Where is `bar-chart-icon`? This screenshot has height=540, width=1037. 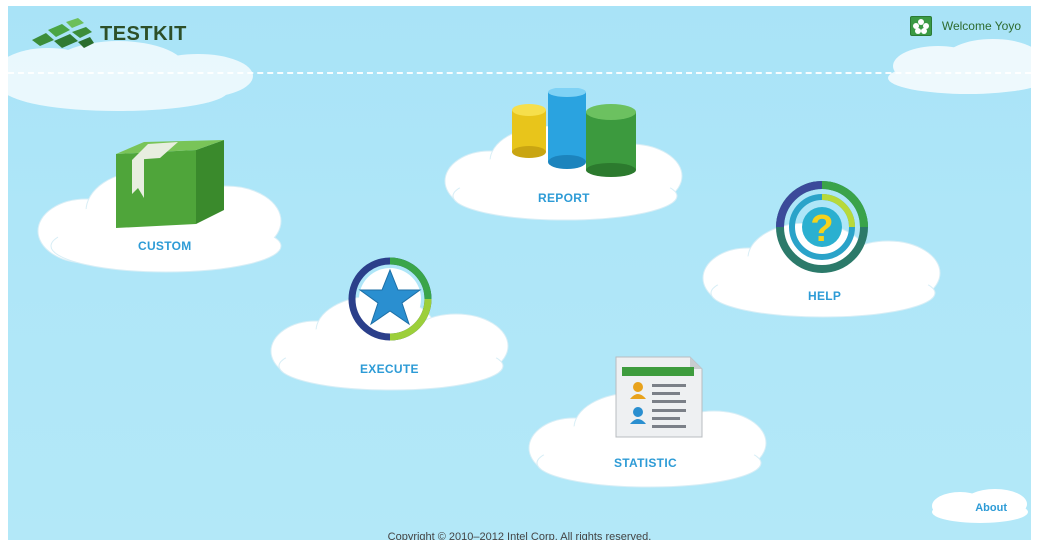
bar-chart-icon is located at coordinates (574, 132).